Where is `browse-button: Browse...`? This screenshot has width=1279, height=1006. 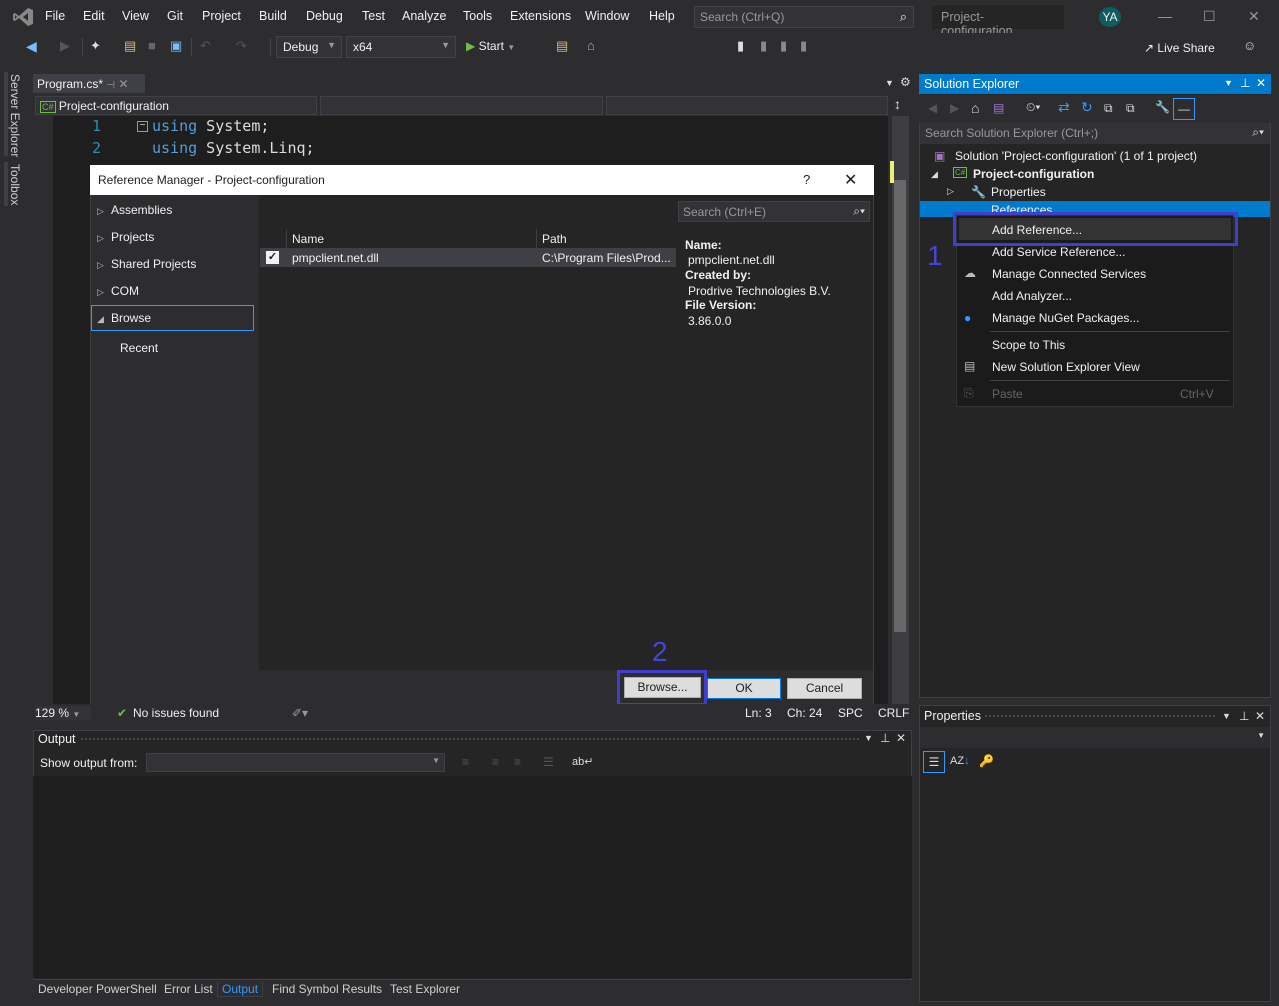
browse-button: Browse... is located at coordinates (662, 687).